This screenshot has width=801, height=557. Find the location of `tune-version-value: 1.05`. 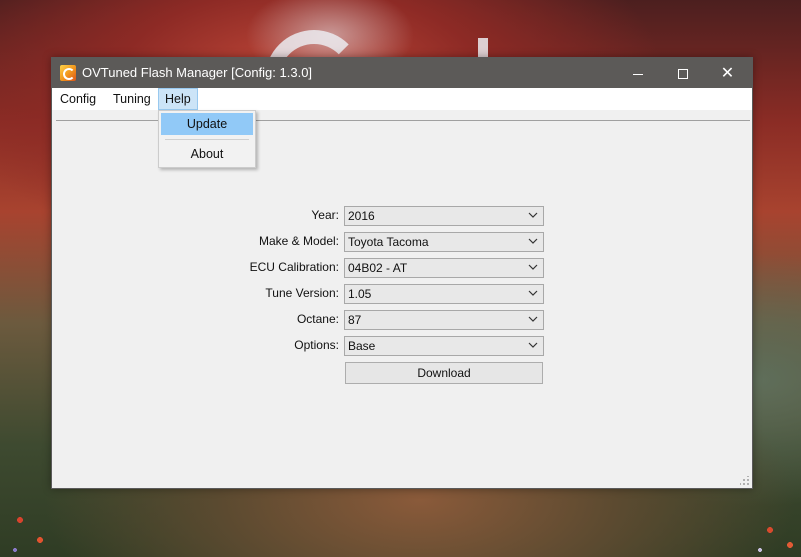

tune-version-value: 1.05 is located at coordinates (360, 294).